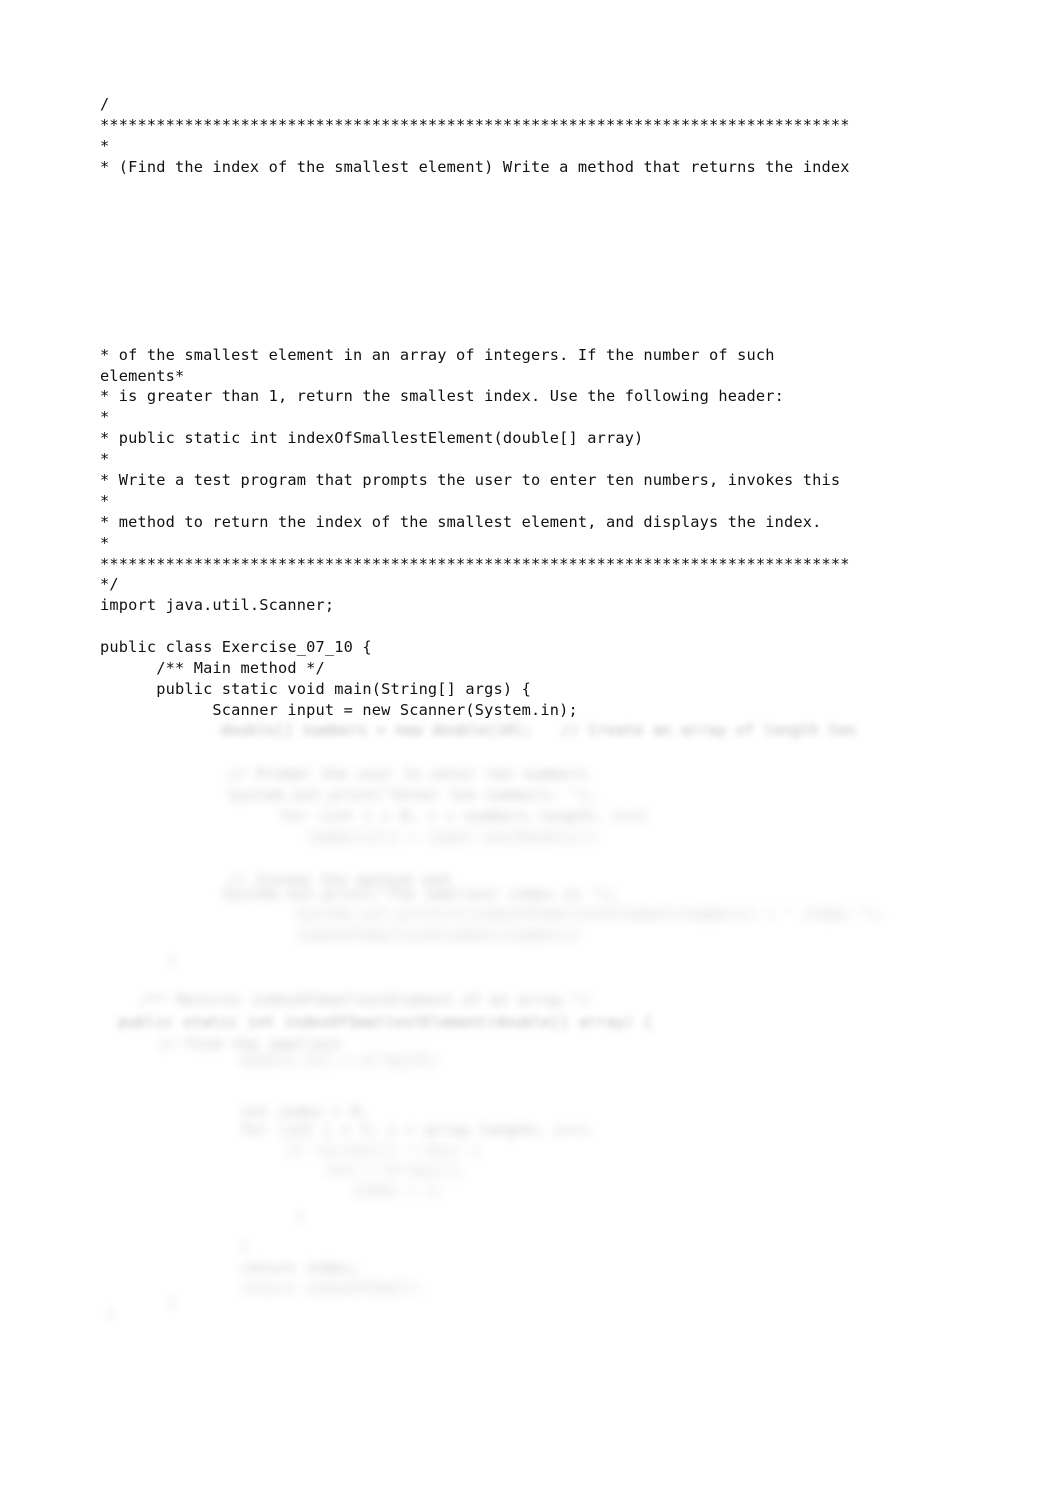  I want to click on redacted-code-line: if (array[i] < min) {, so click(383, 1150).